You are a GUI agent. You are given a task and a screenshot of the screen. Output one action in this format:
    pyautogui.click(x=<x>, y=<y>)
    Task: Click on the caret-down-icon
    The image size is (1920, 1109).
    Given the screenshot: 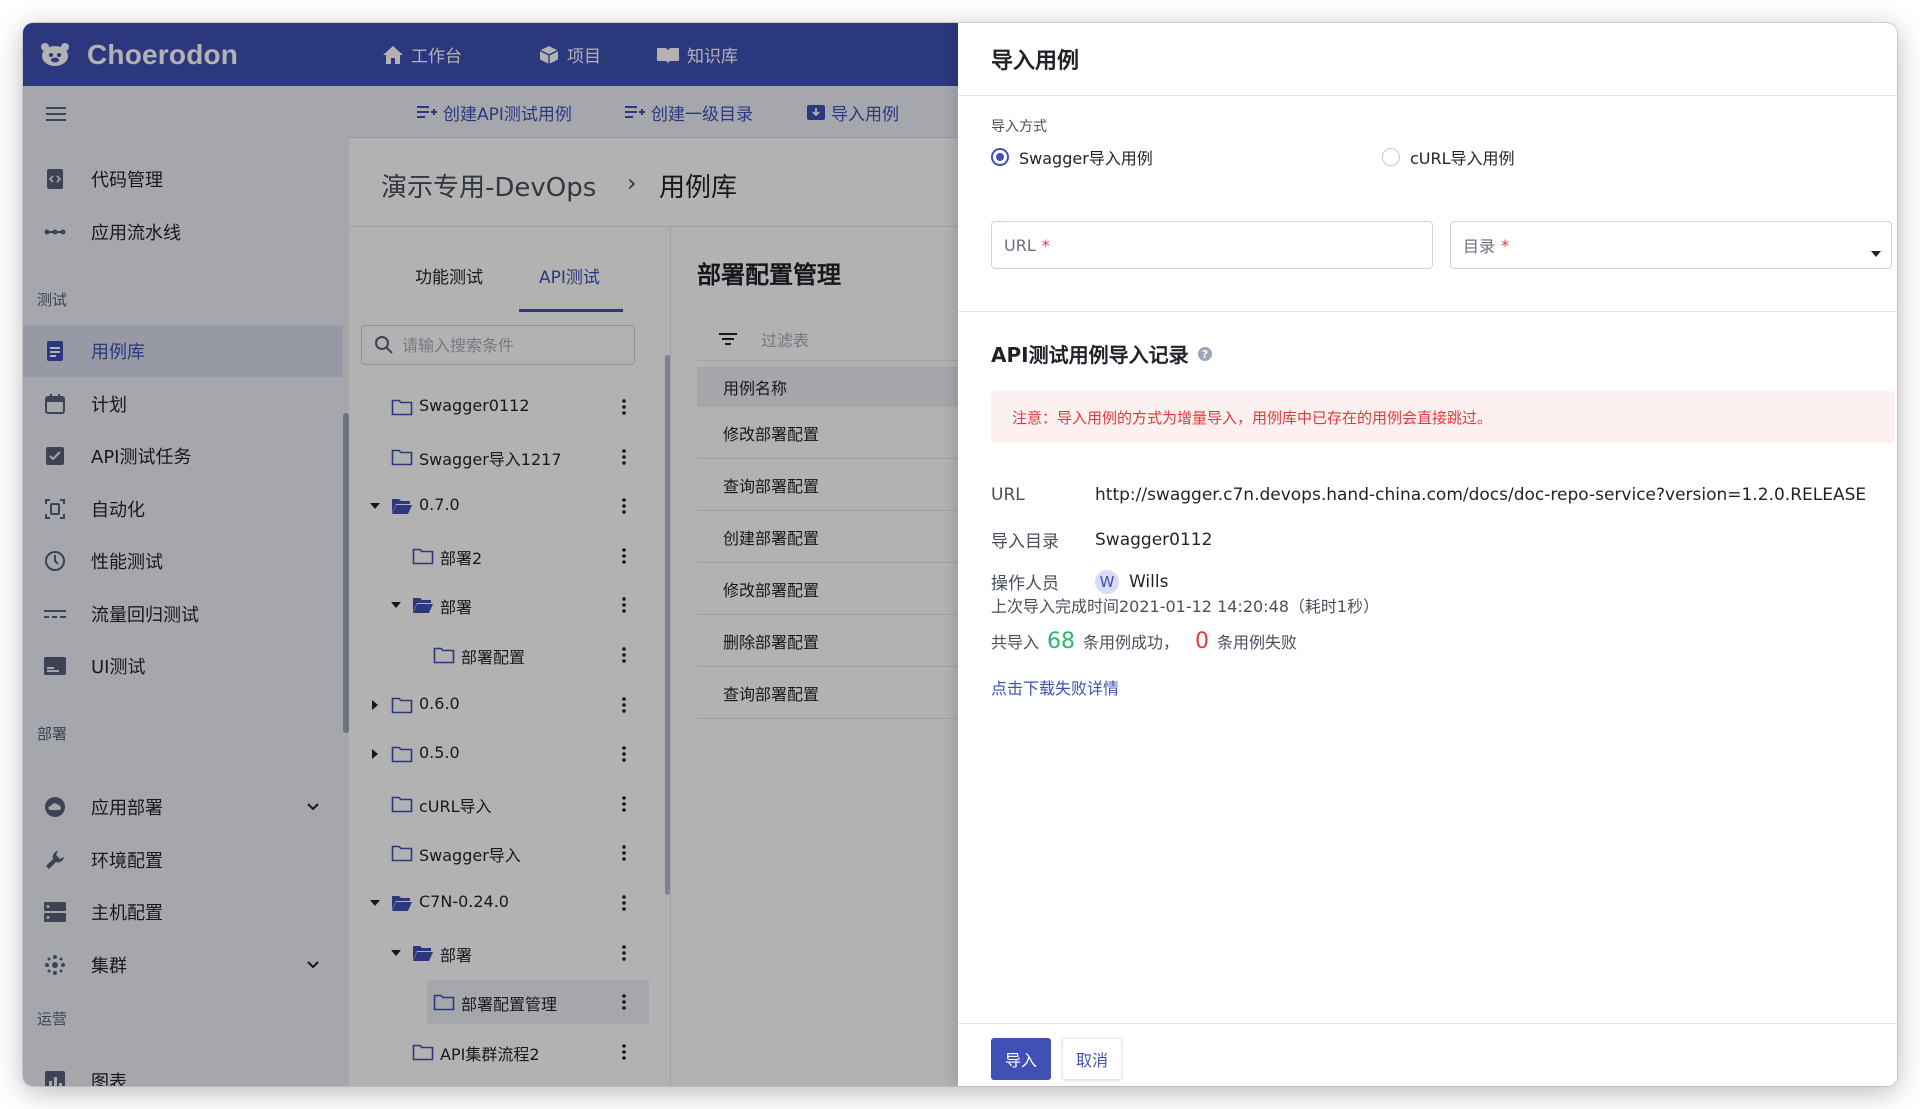 What is the action you would take?
    pyautogui.click(x=1876, y=251)
    